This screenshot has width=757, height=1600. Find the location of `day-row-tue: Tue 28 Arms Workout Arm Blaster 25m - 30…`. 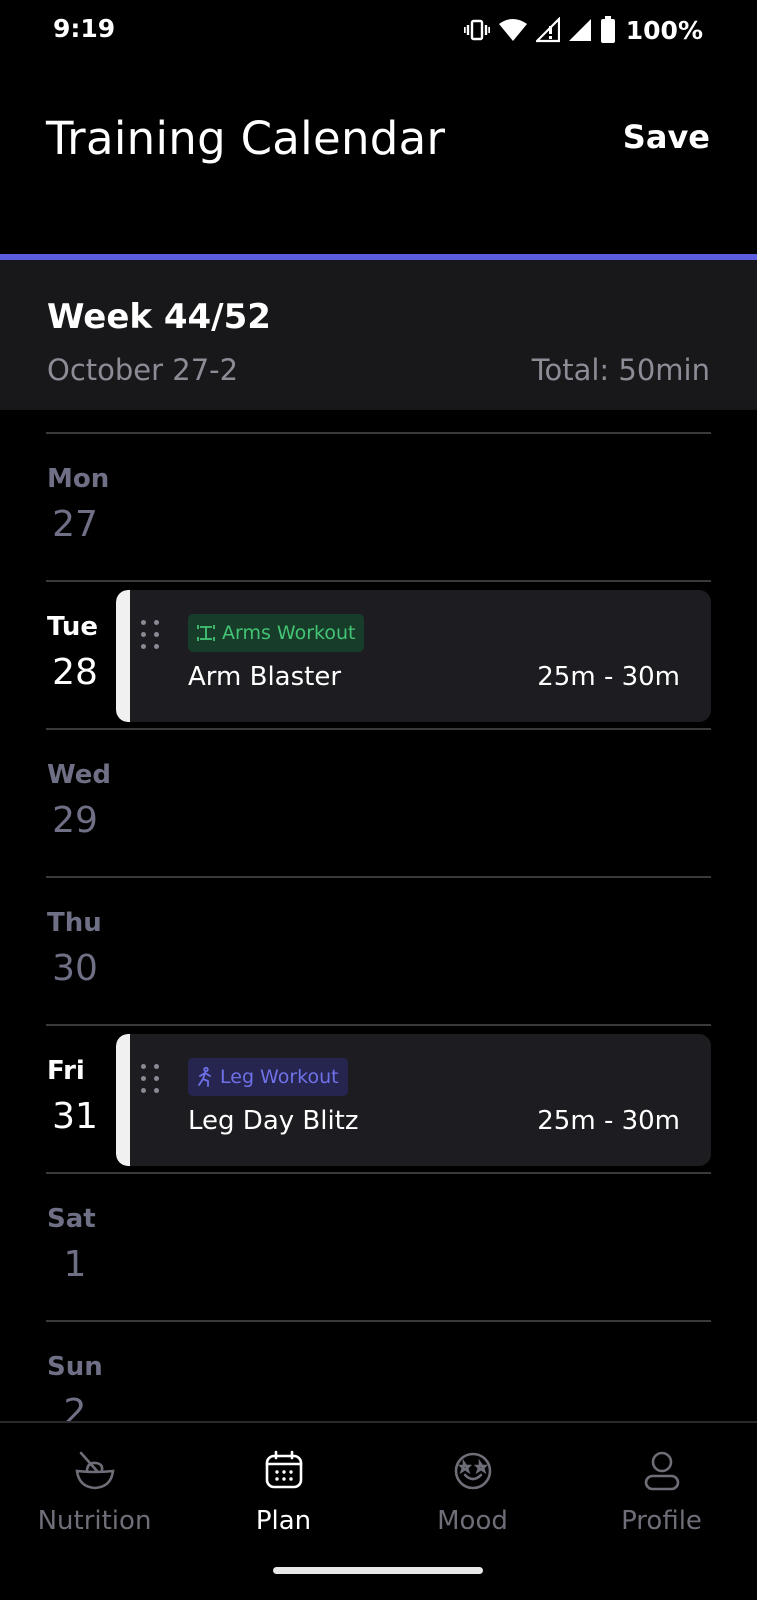

day-row-tue: Tue 28 Arms Workout Arm Blaster 25m - 30… is located at coordinates (378, 655).